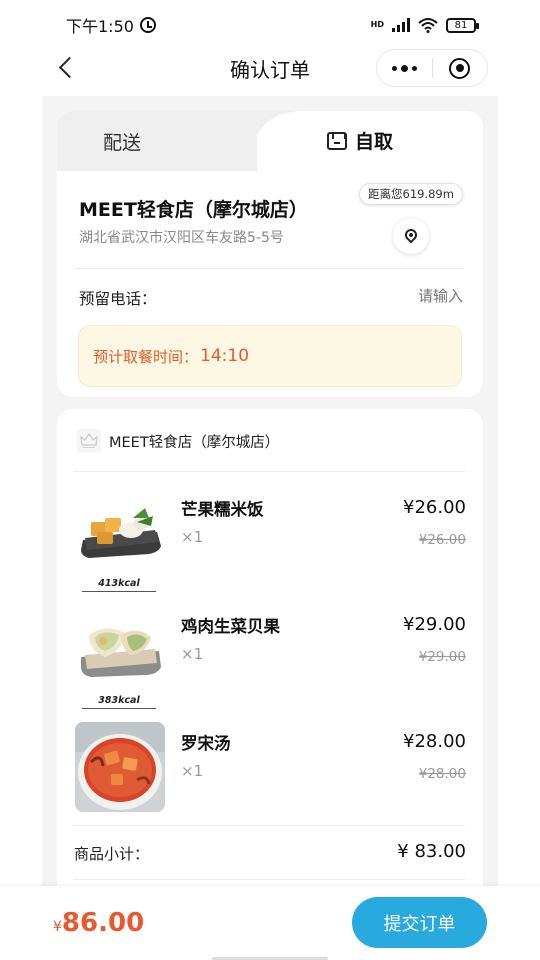 Image resolution: width=540 pixels, height=960 pixels. What do you see at coordinates (270, 356) in the screenshot?
I see `pickup-time-notice: 预计取餐时间： 14:10` at bounding box center [270, 356].